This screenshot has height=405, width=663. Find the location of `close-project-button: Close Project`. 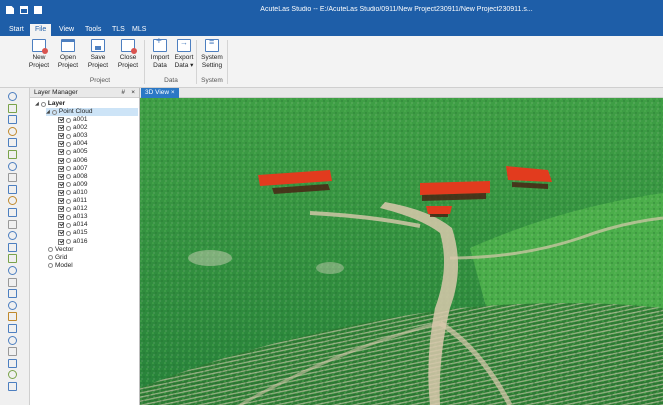

close-project-button: Close Project is located at coordinates (128, 54).